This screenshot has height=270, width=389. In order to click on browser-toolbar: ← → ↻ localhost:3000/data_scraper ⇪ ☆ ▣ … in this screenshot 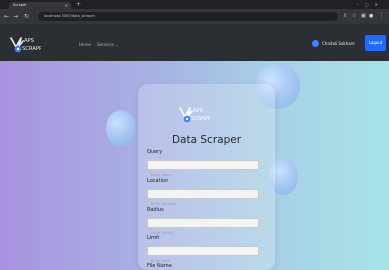, I will do `click(194, 16)`.